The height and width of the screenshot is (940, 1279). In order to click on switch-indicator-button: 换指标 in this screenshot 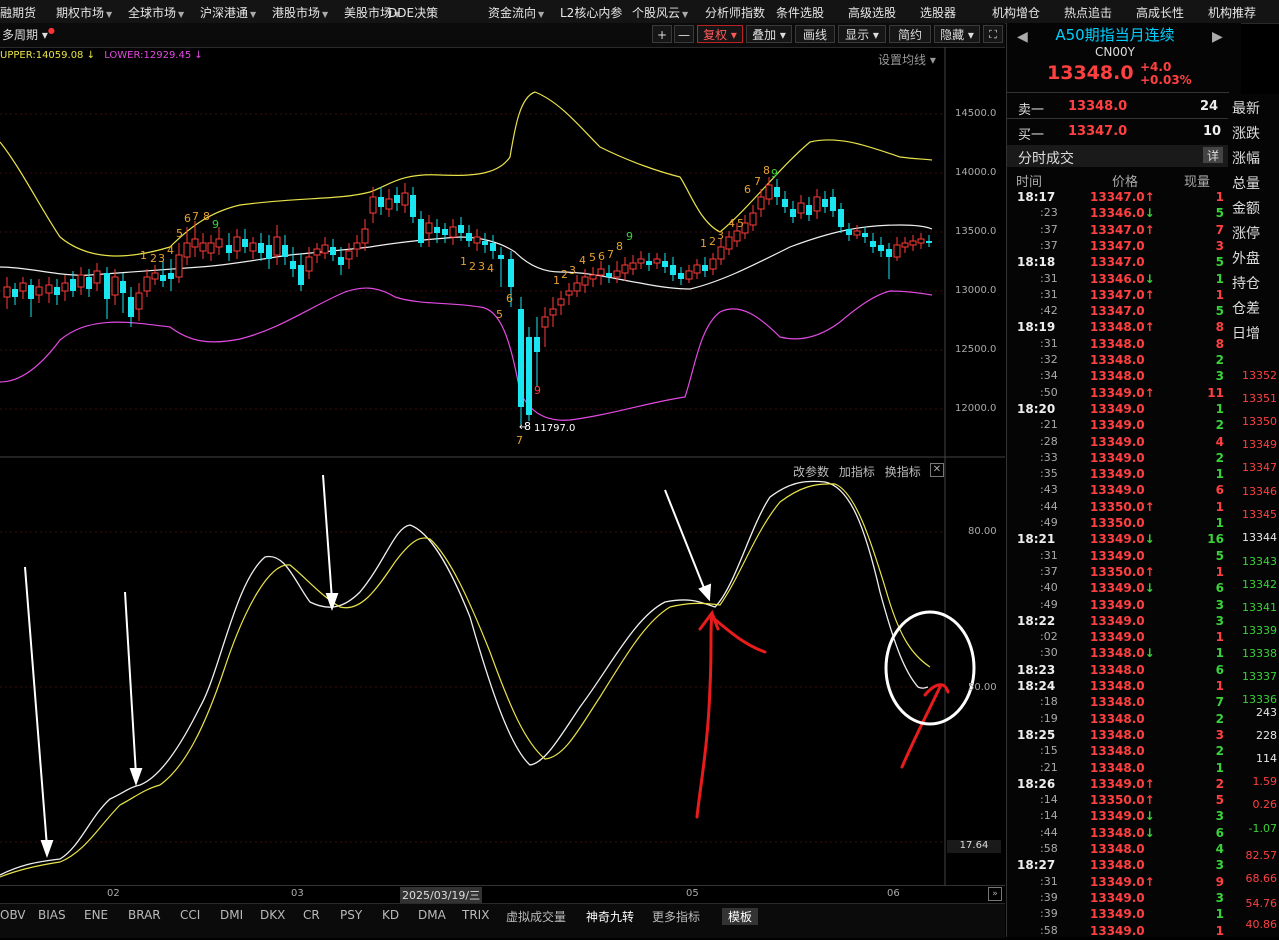, I will do `click(903, 472)`.